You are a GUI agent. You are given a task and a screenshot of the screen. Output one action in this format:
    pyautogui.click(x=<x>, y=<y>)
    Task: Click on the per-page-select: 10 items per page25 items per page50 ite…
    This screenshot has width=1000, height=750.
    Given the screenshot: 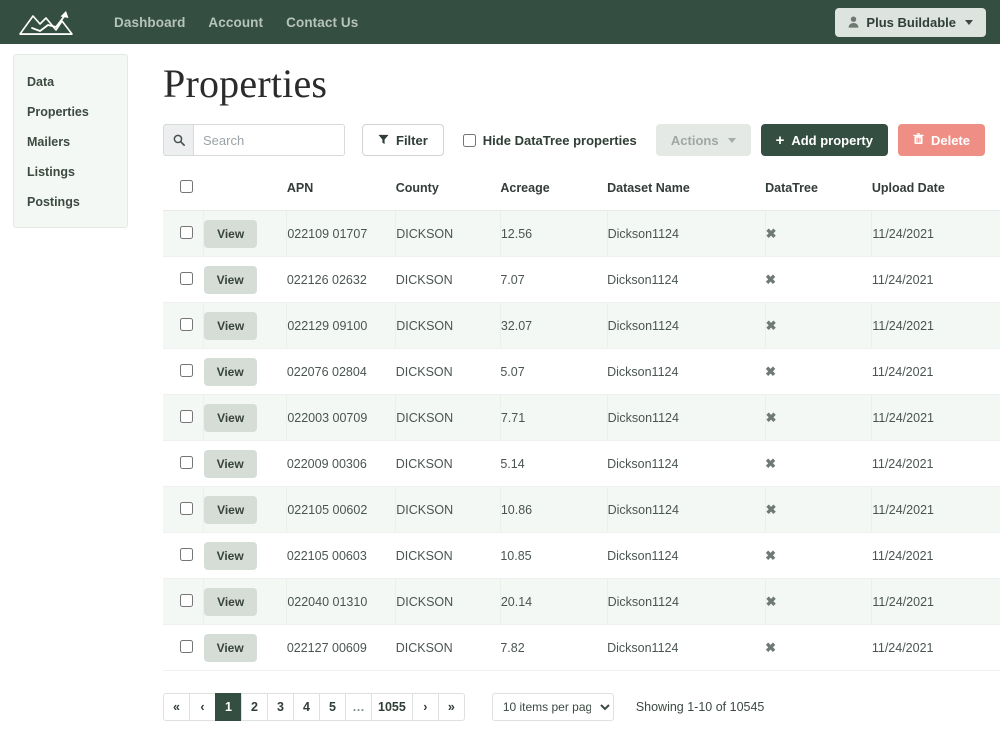 What is the action you would take?
    pyautogui.click(x=552, y=707)
    